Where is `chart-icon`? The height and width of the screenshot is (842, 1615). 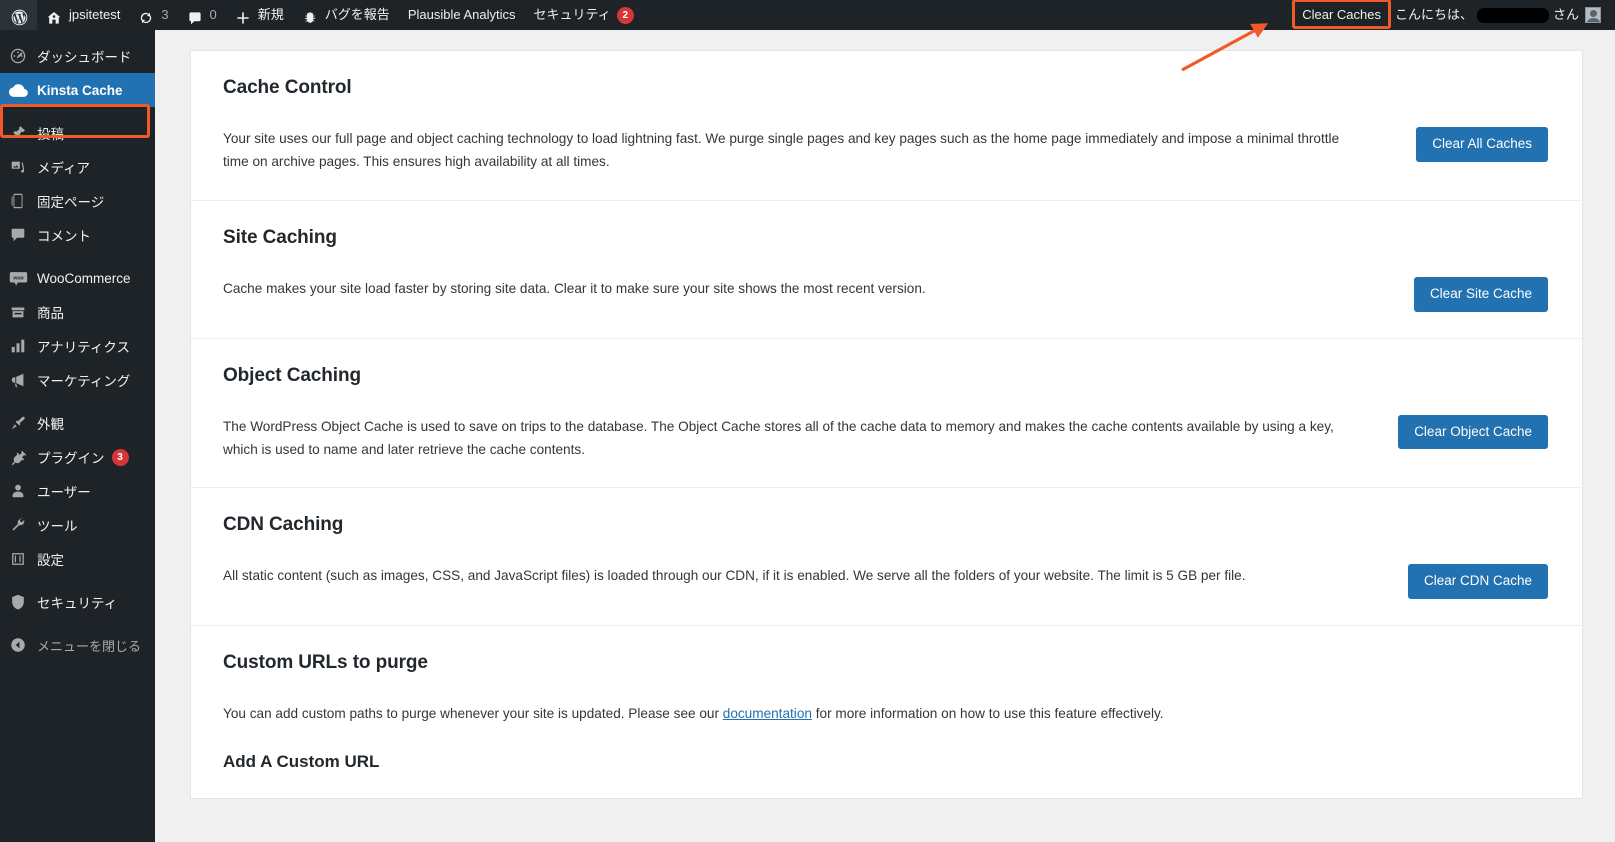
chart-icon is located at coordinates (18, 346).